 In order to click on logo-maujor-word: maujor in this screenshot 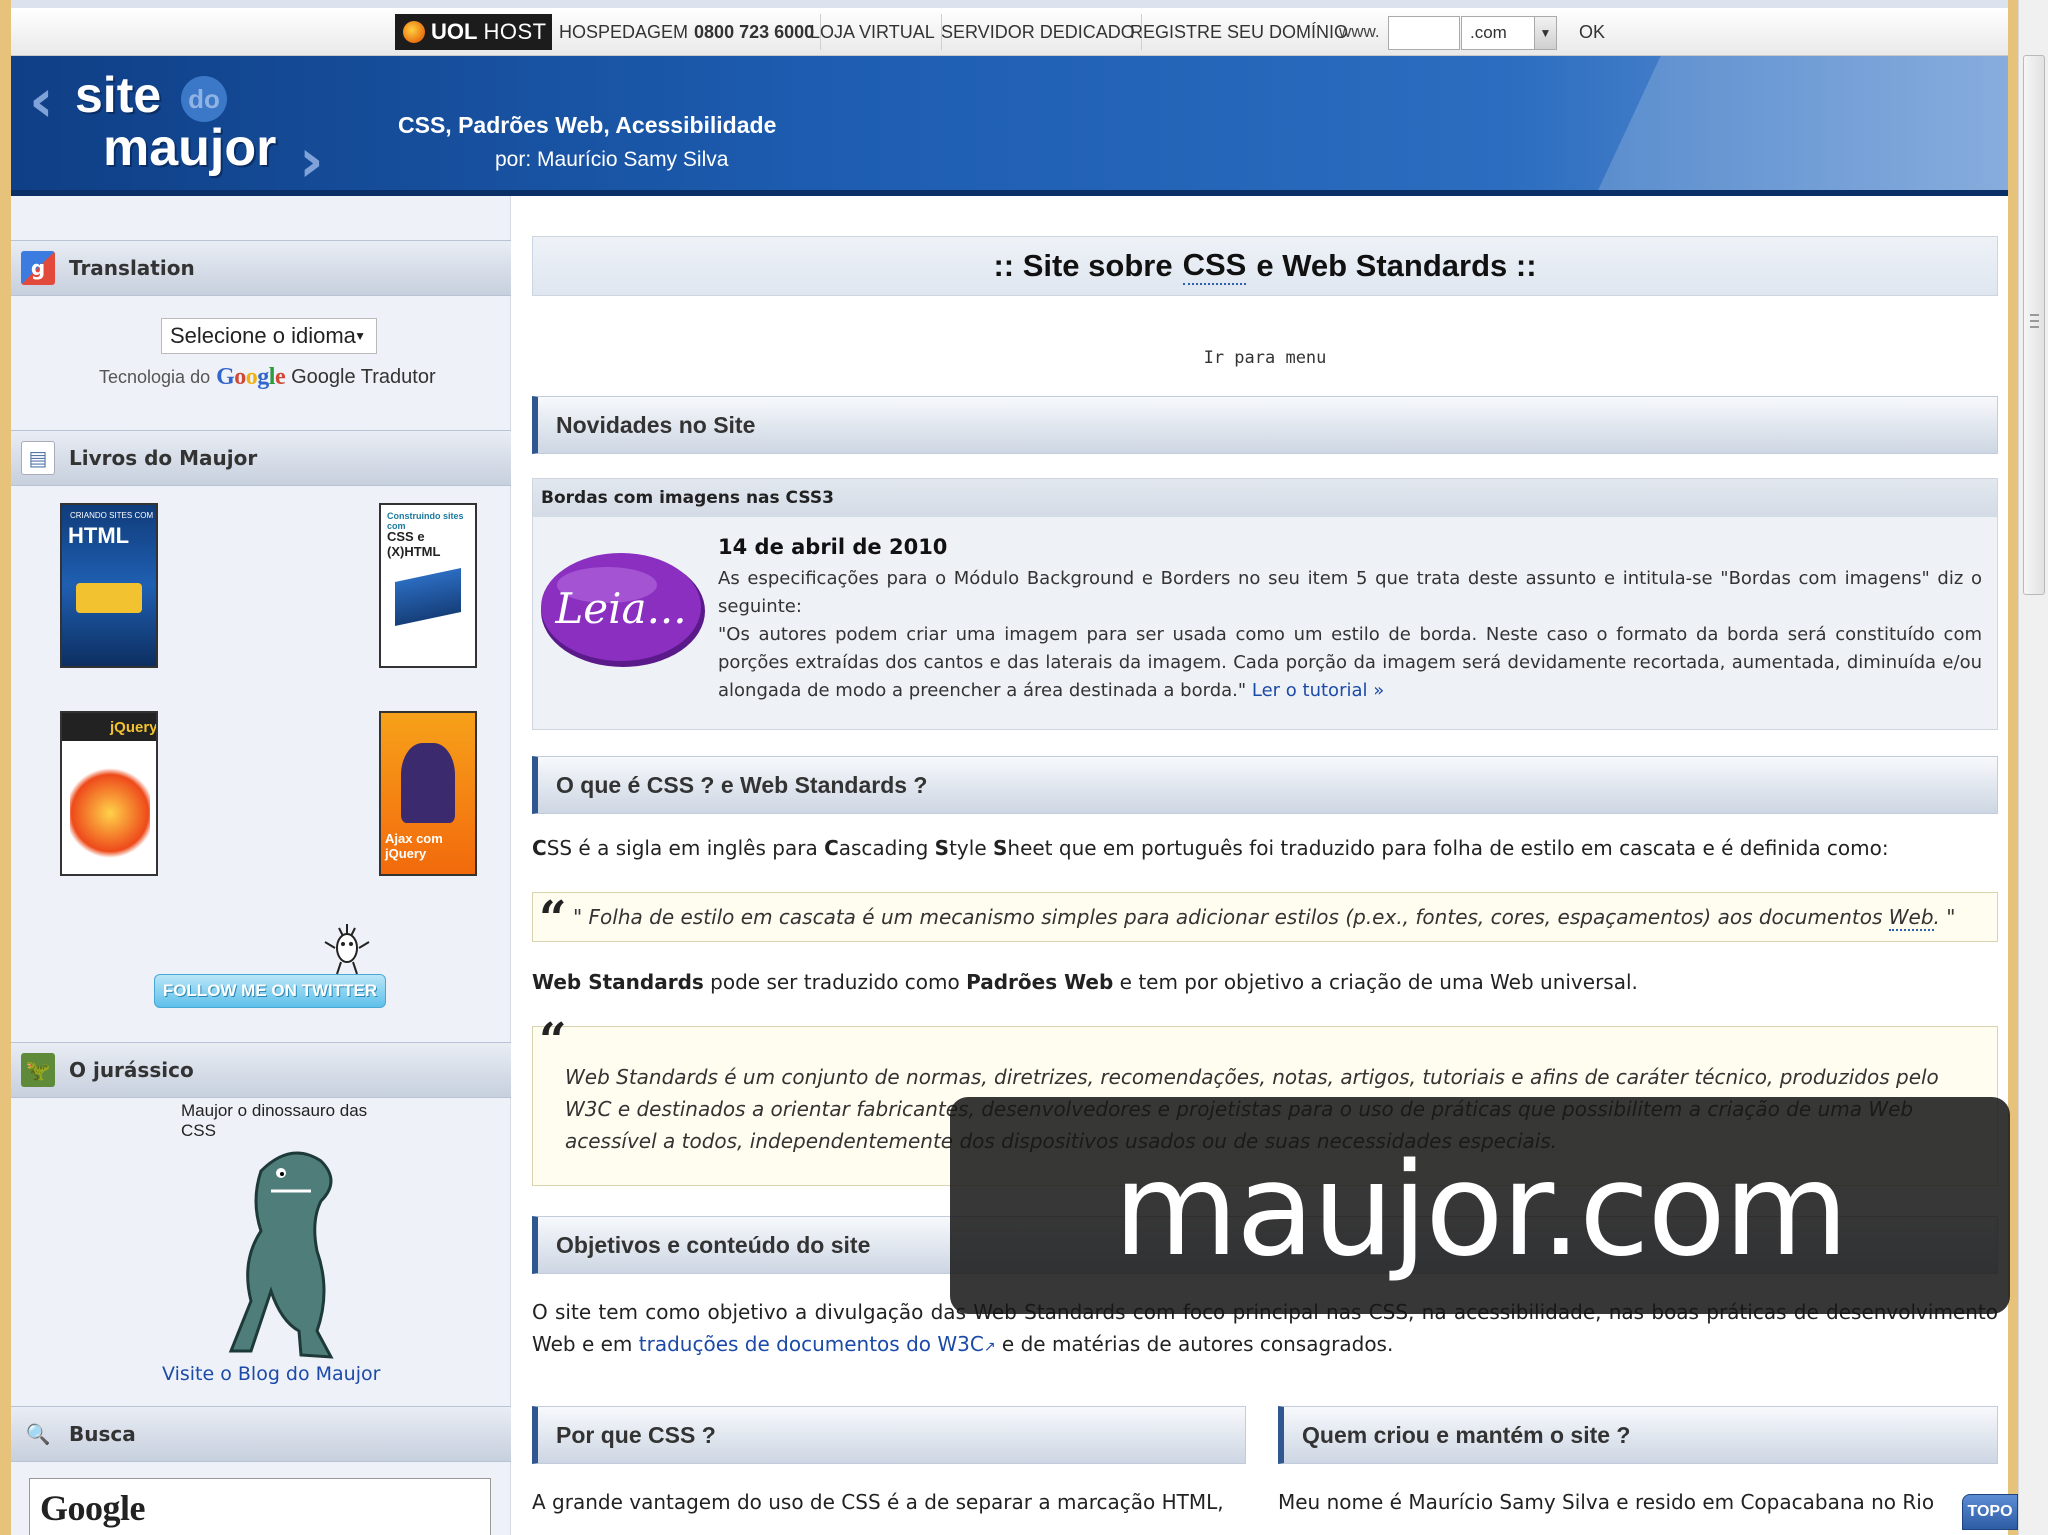, I will do `click(189, 148)`.